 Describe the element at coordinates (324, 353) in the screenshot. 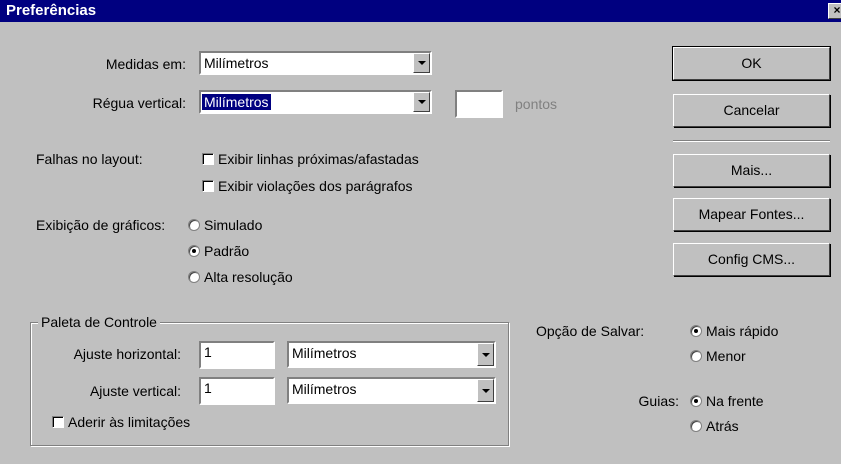

I see `h-unit-value: Milímetros` at that location.